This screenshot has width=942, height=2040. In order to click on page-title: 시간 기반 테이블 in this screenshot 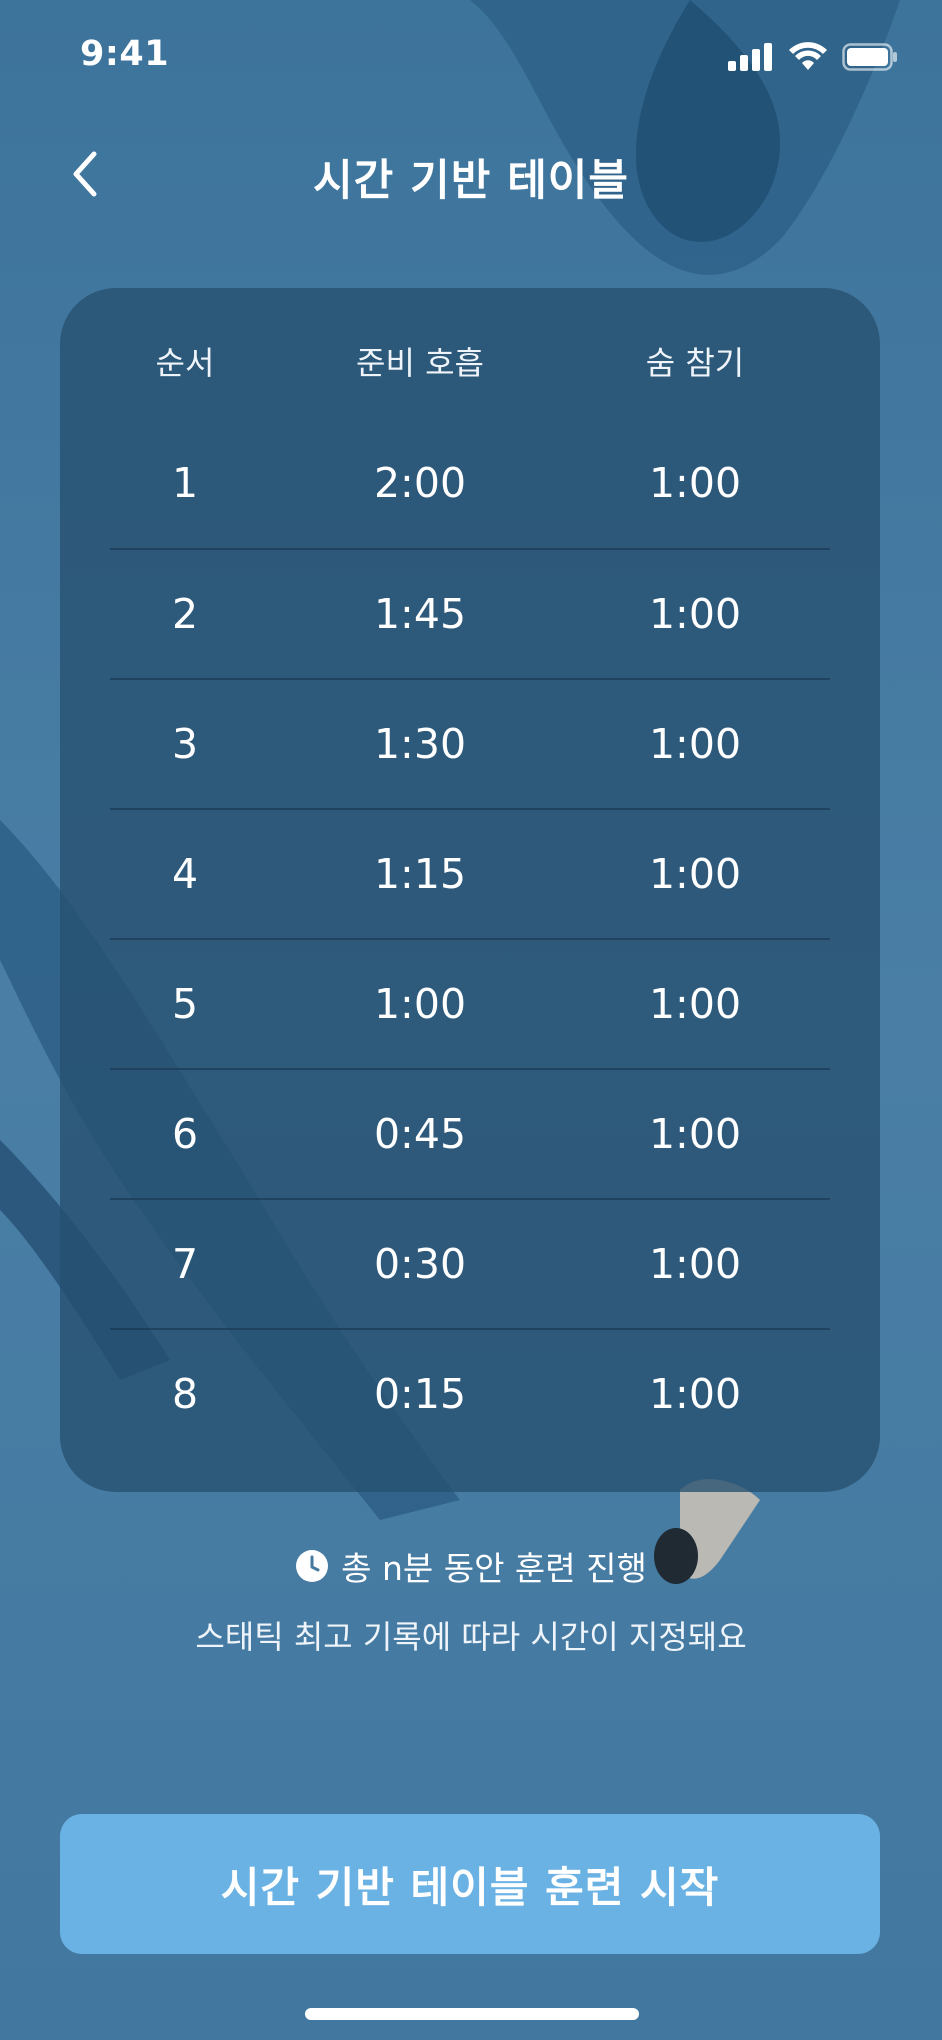, I will do `click(471, 181)`.